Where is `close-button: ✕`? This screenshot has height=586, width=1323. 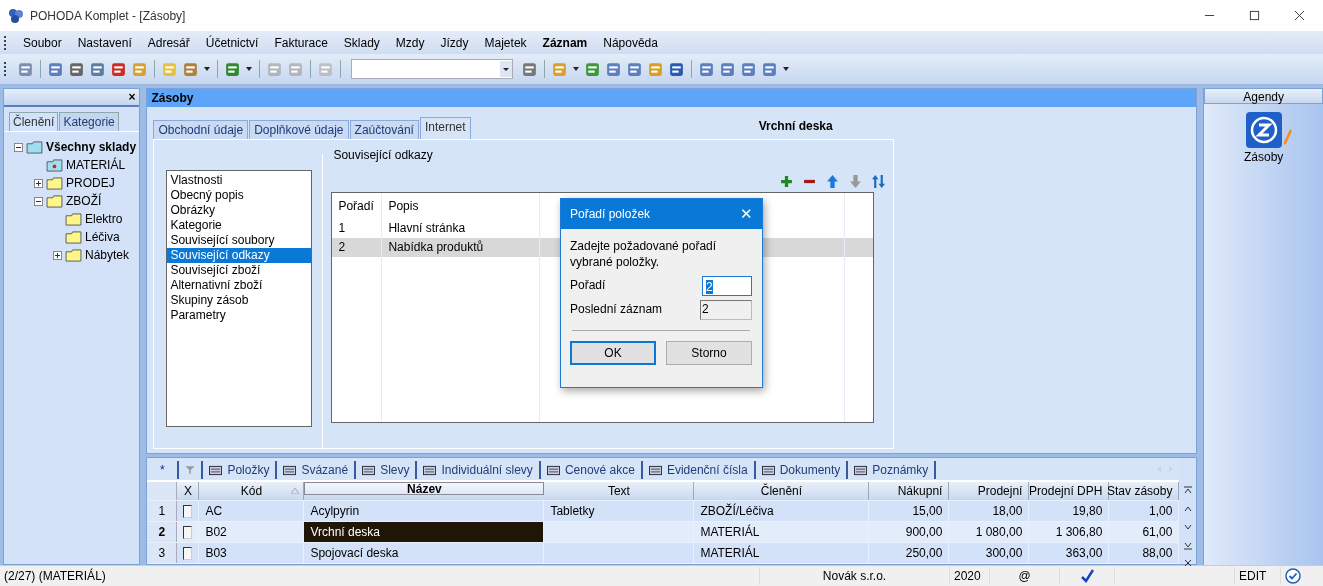 close-button: ✕ is located at coordinates (746, 214).